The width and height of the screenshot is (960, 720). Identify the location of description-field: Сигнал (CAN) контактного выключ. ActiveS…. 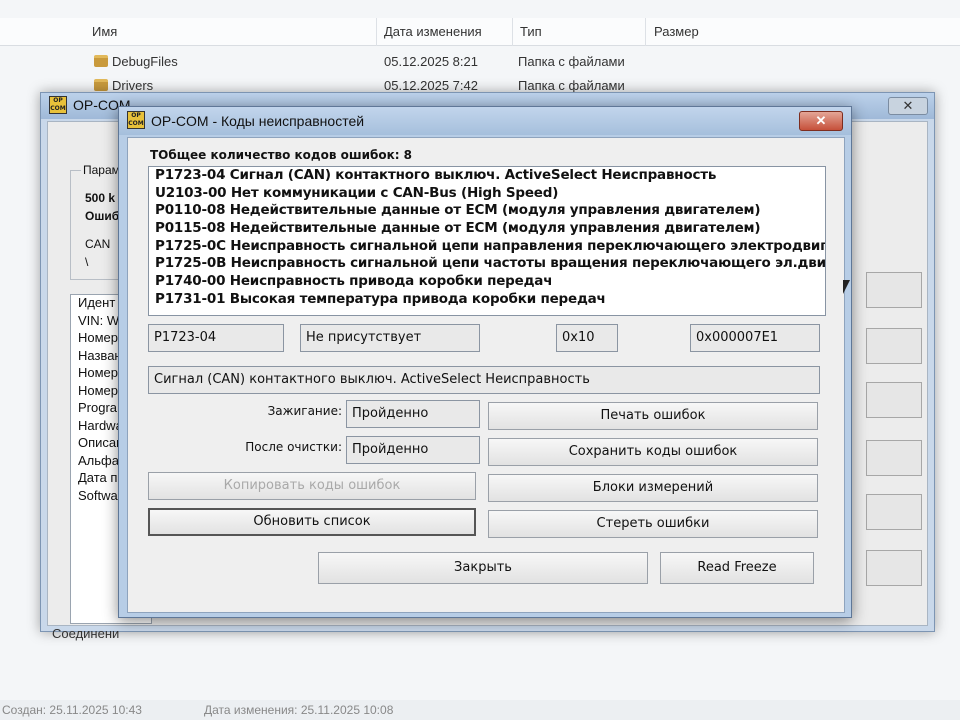
(484, 380).